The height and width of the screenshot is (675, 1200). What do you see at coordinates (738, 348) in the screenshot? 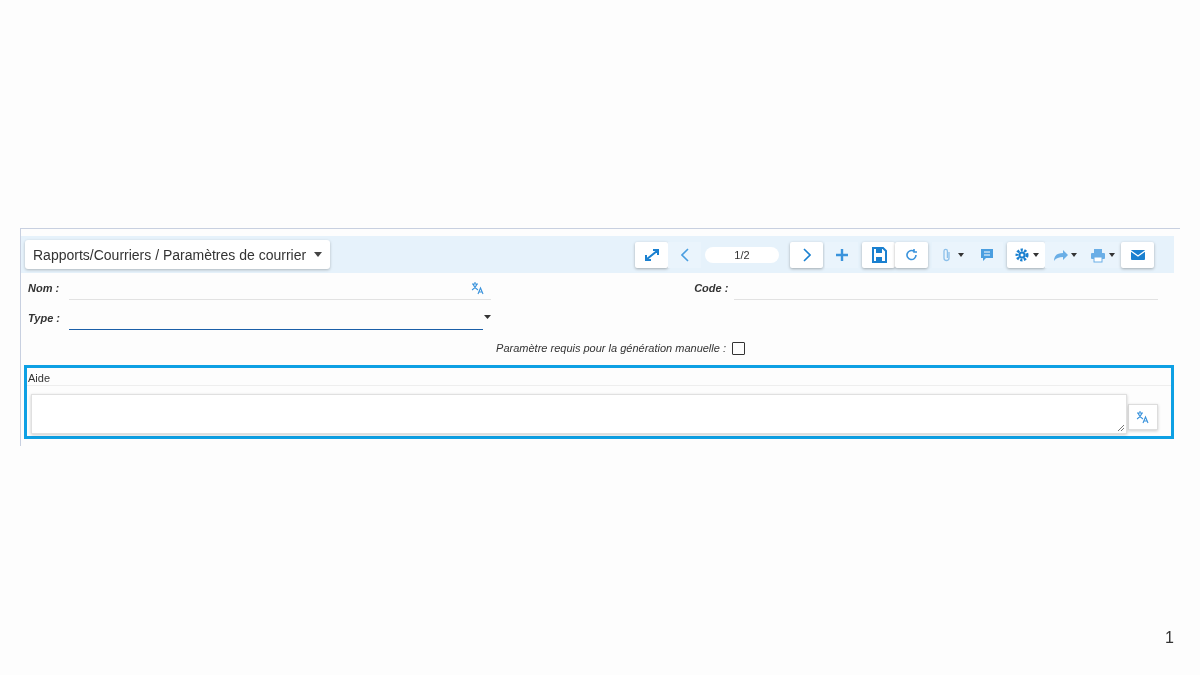
I see `checkbox` at bounding box center [738, 348].